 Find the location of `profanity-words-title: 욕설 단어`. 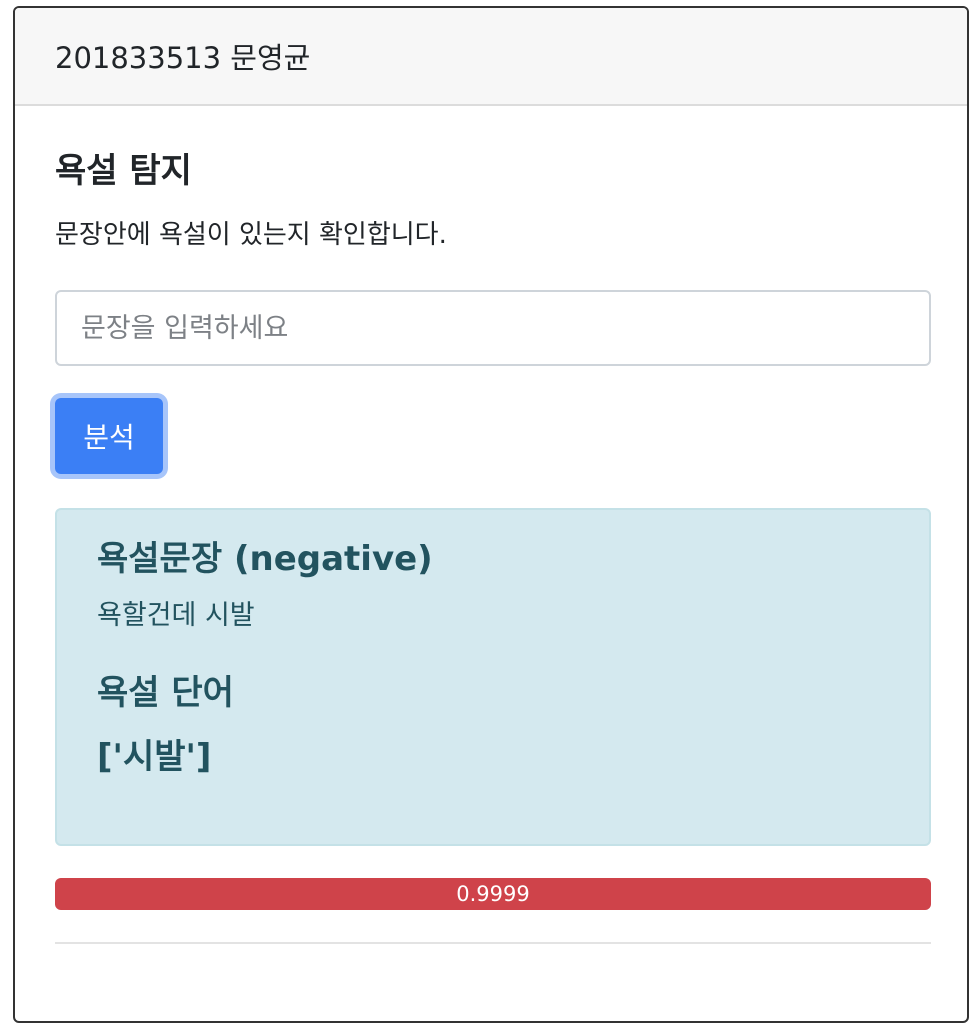

profanity-words-title: 욕설 단어 is located at coordinates (165, 693).